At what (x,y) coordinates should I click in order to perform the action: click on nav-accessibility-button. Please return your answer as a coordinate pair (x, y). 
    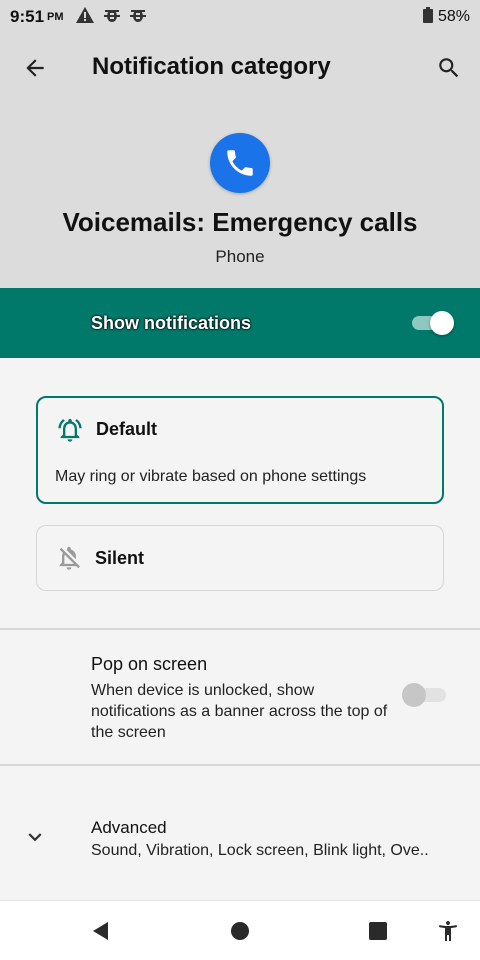
    Looking at the image, I should click on (448, 931).